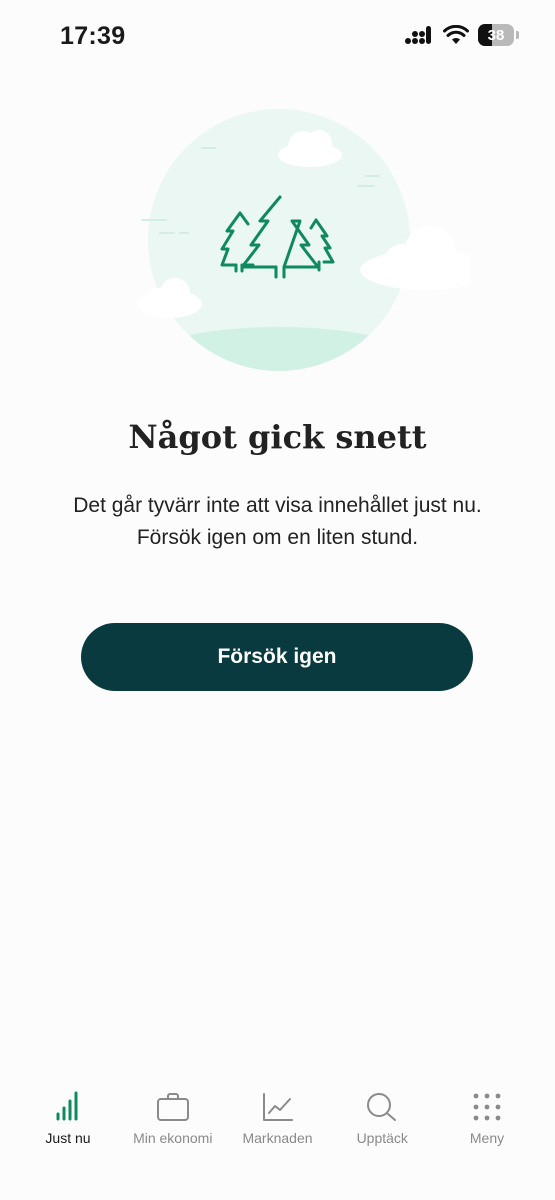 This screenshot has width=555, height=1200. I want to click on status-time: 17:39, so click(93, 36).